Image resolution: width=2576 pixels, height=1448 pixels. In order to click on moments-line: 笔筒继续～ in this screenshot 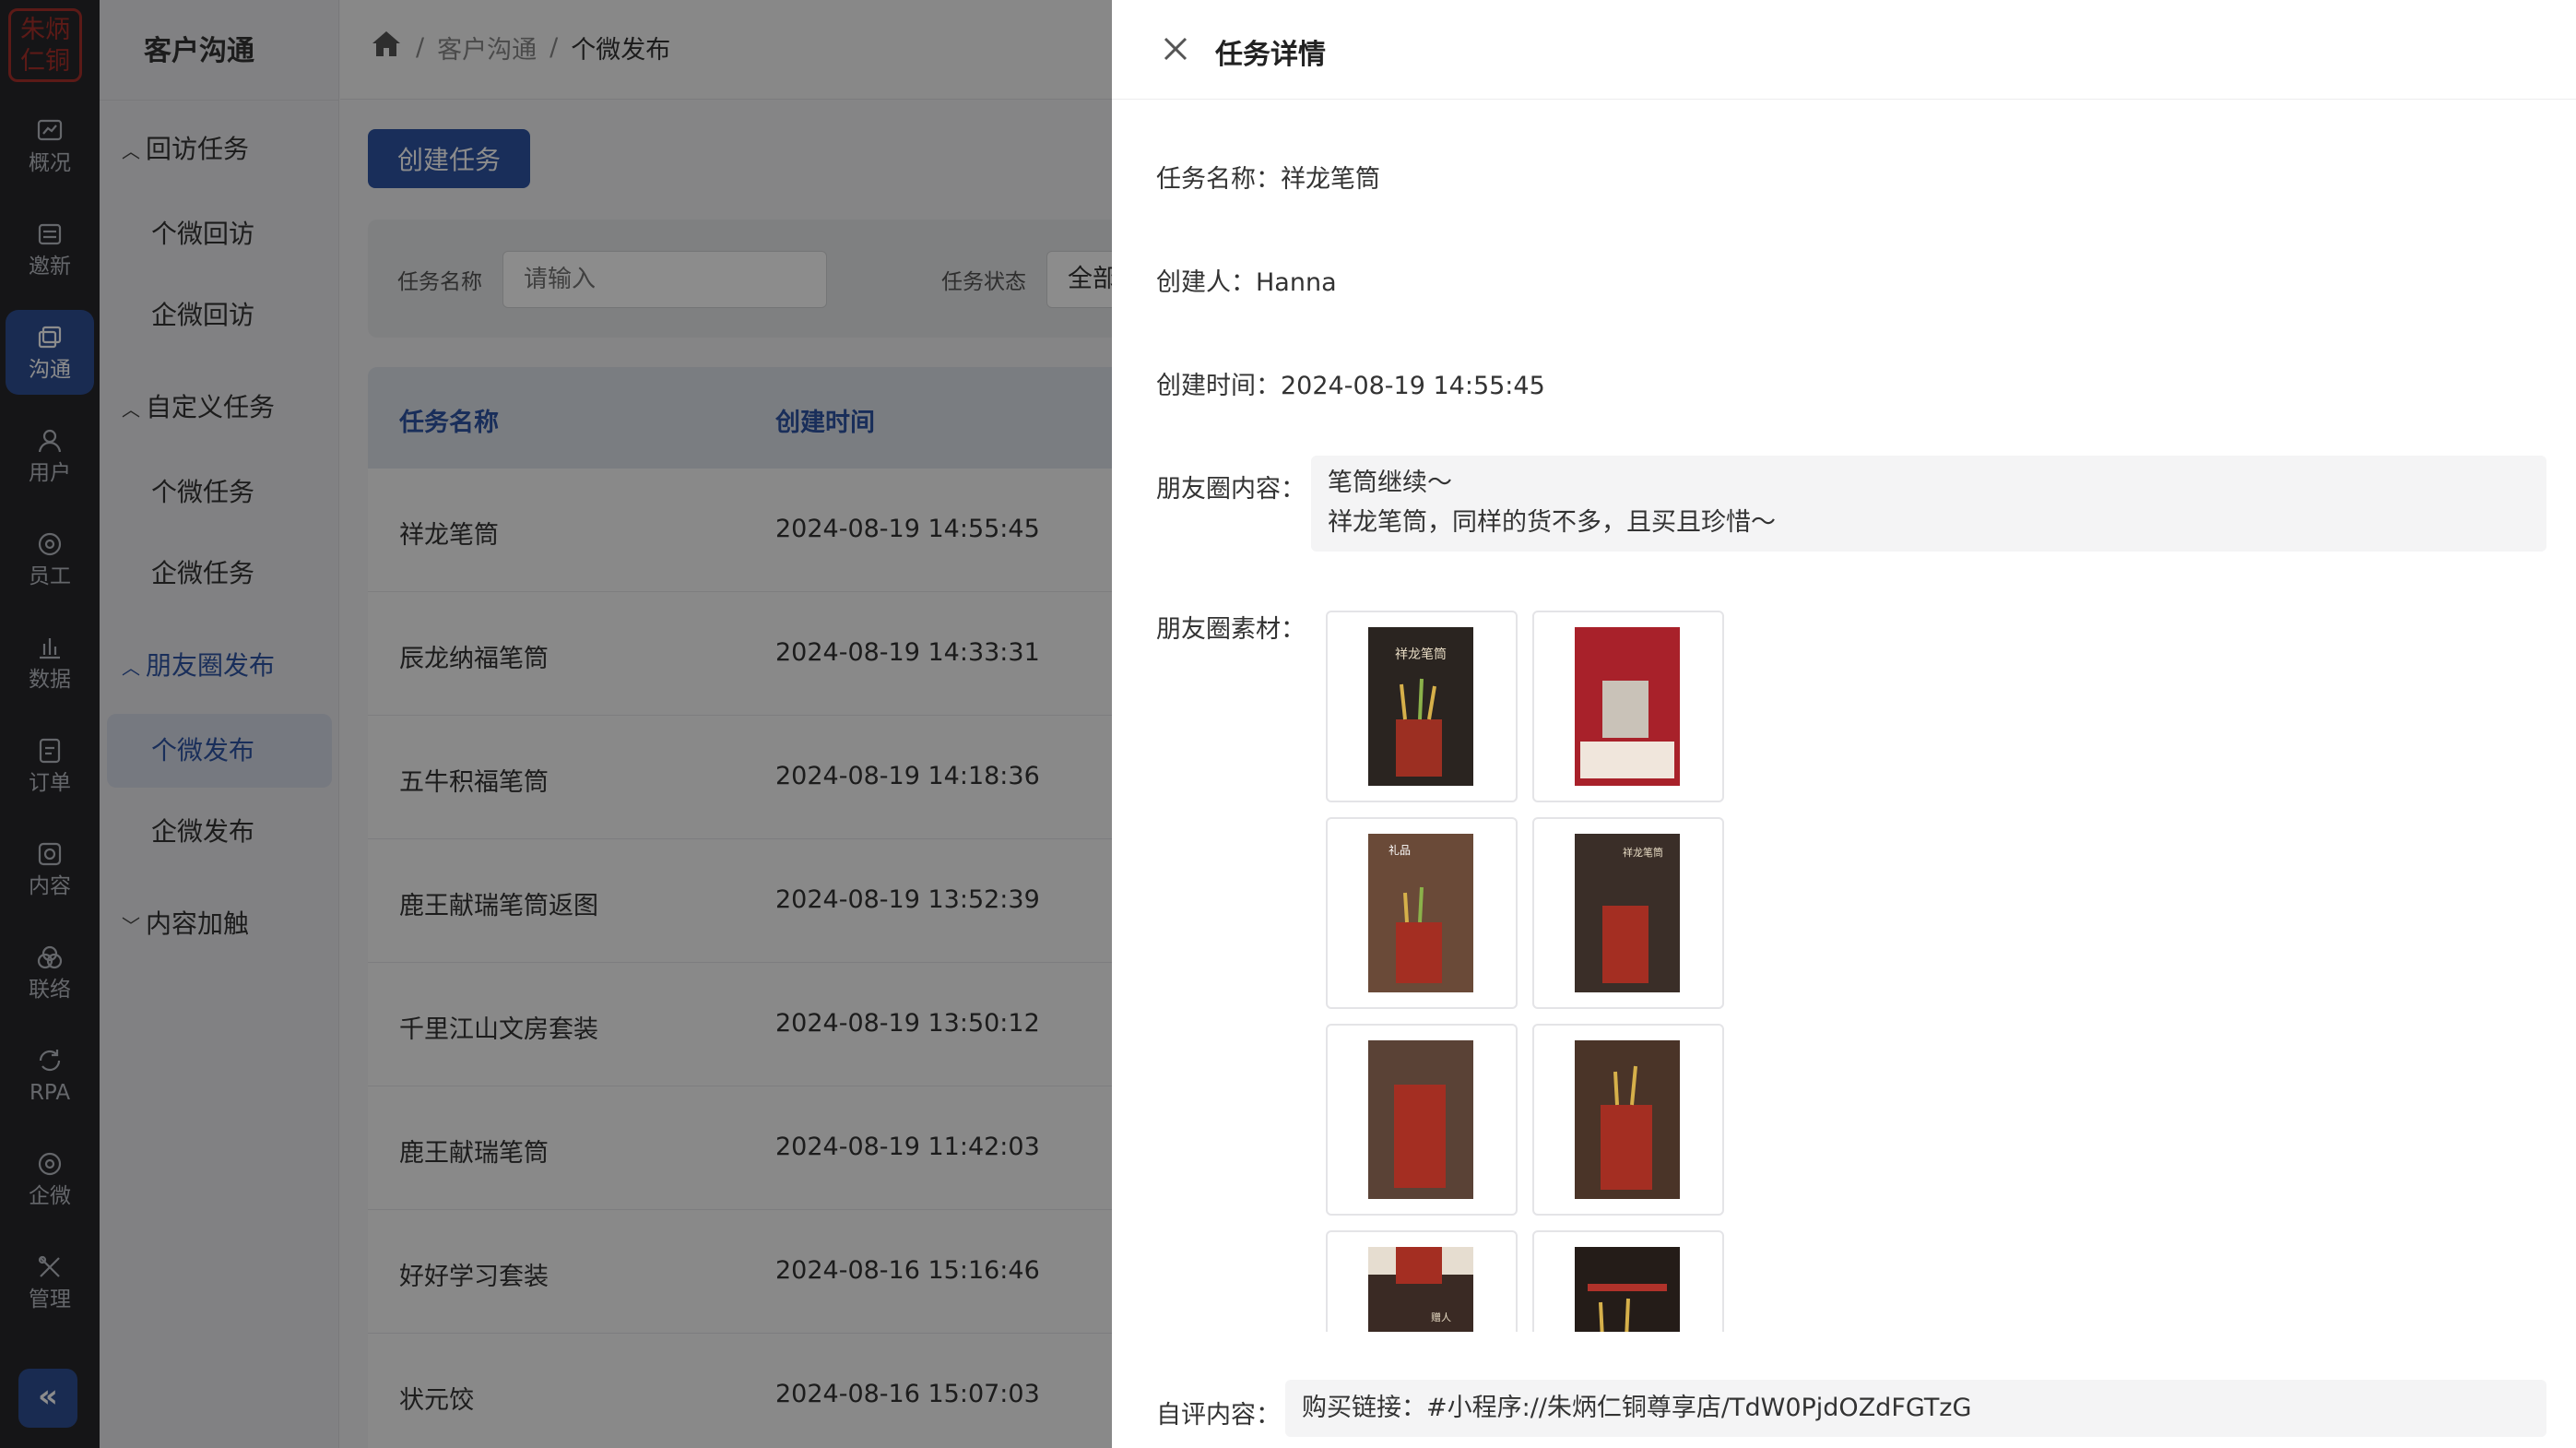, I will do `click(1390, 483)`.